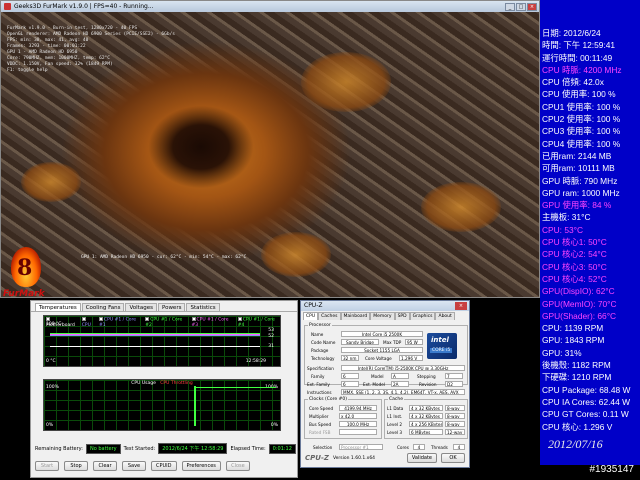  What do you see at coordinates (577, 205) in the screenshot?
I see `osd-row: GPU 使用率: 84 %` at bounding box center [577, 205].